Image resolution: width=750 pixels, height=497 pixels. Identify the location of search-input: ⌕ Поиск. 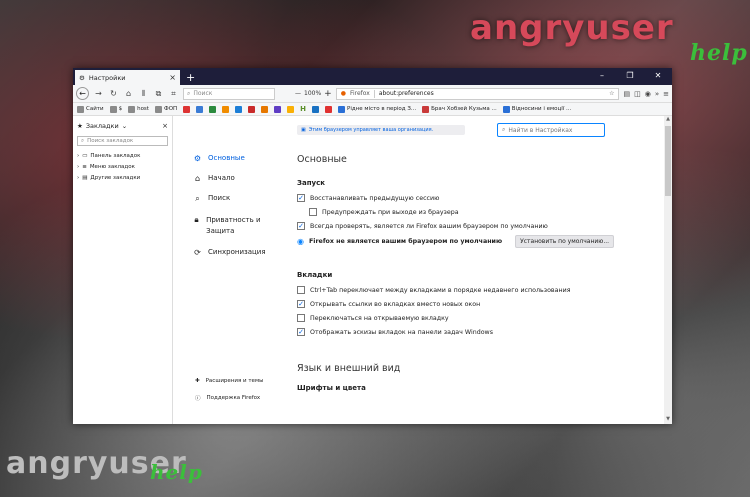
(229, 93).